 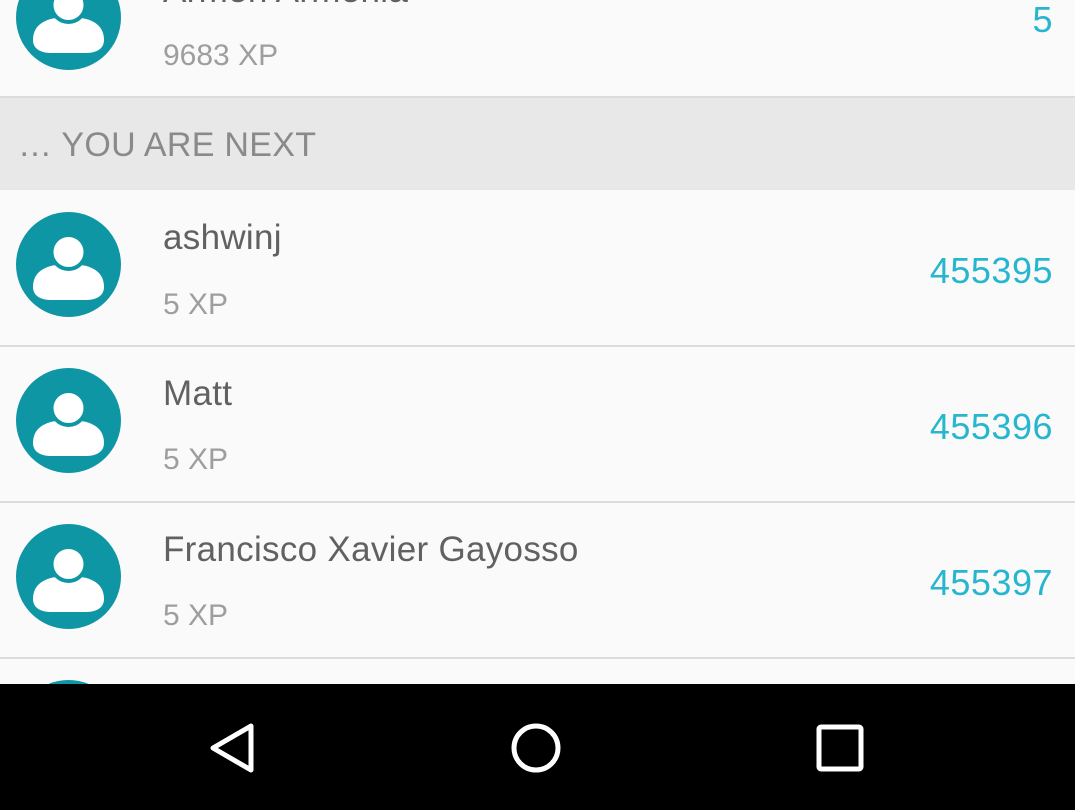 What do you see at coordinates (537, 671) in the screenshot?
I see `leaderboard-row` at bounding box center [537, 671].